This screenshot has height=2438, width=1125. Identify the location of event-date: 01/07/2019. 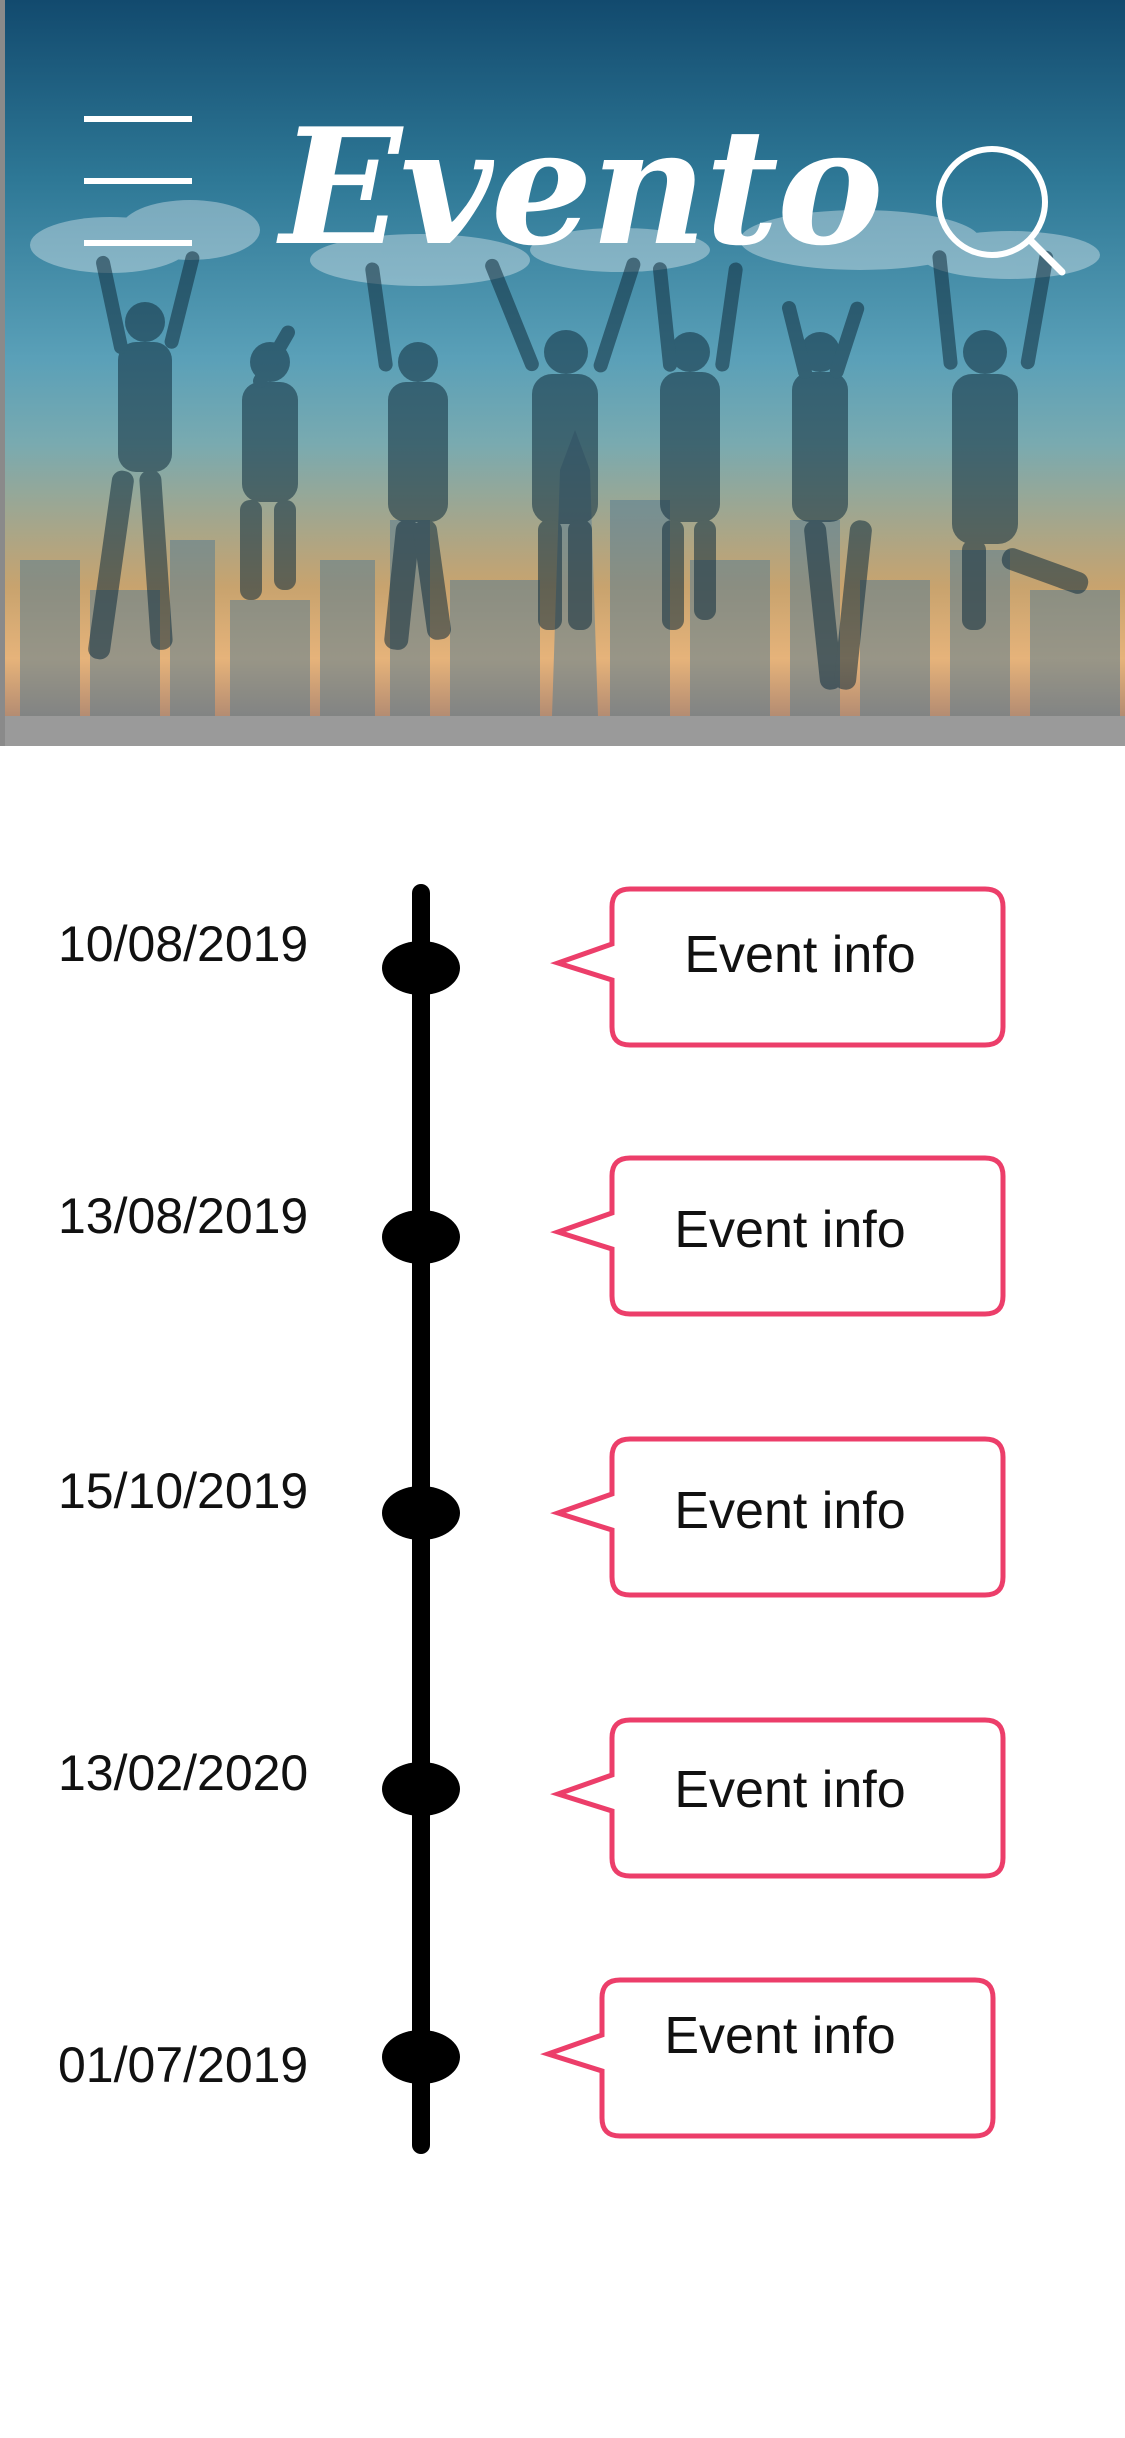
(183, 2065).